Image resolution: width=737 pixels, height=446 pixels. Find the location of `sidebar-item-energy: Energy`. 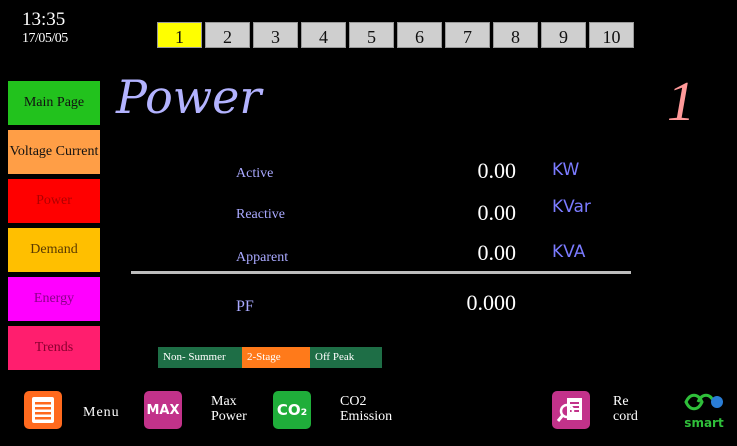

sidebar-item-energy: Energy is located at coordinates (54, 299).